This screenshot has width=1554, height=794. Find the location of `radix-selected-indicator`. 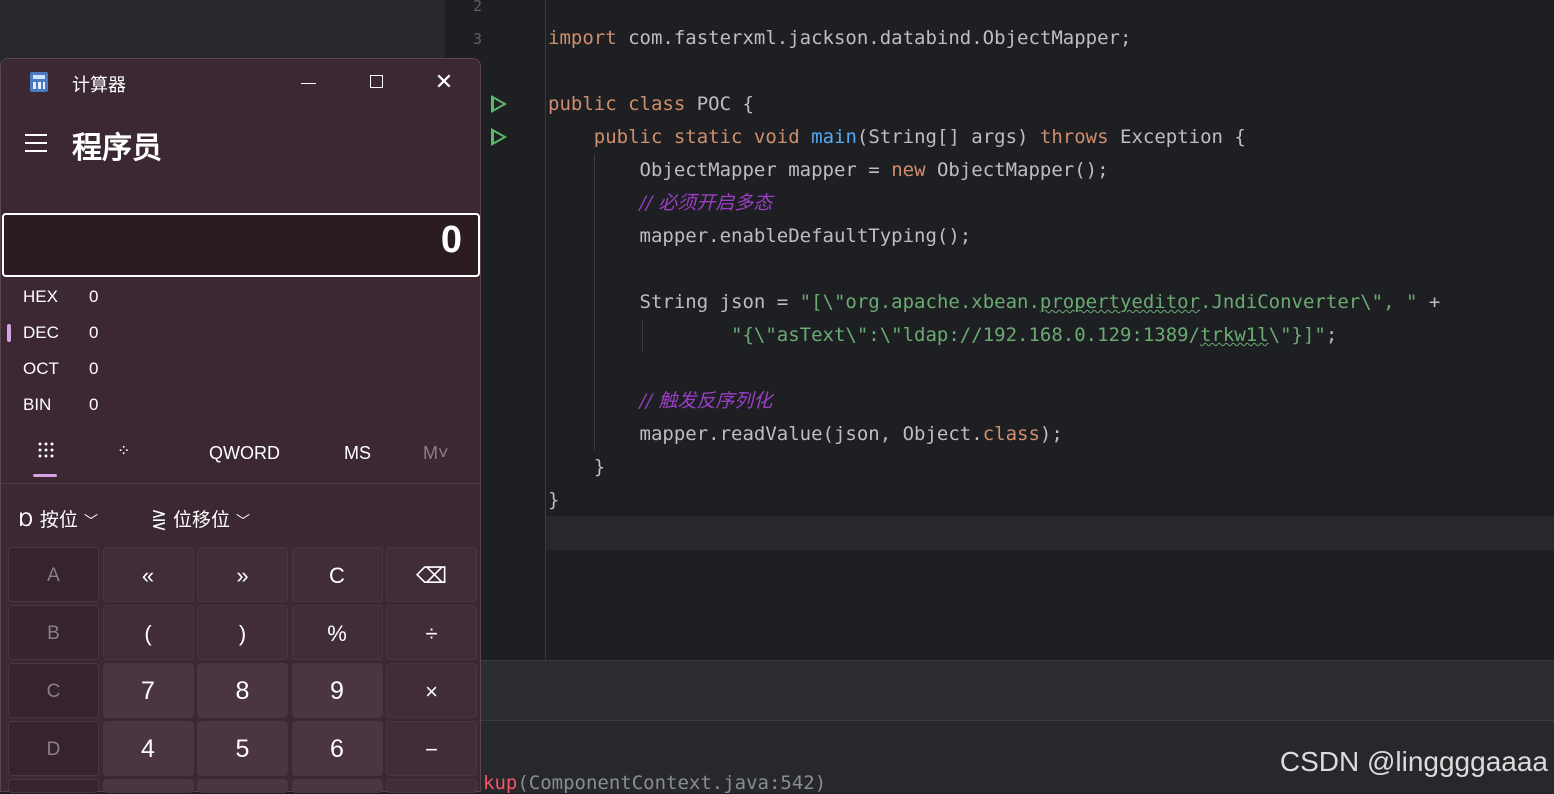

radix-selected-indicator is located at coordinates (9, 333).